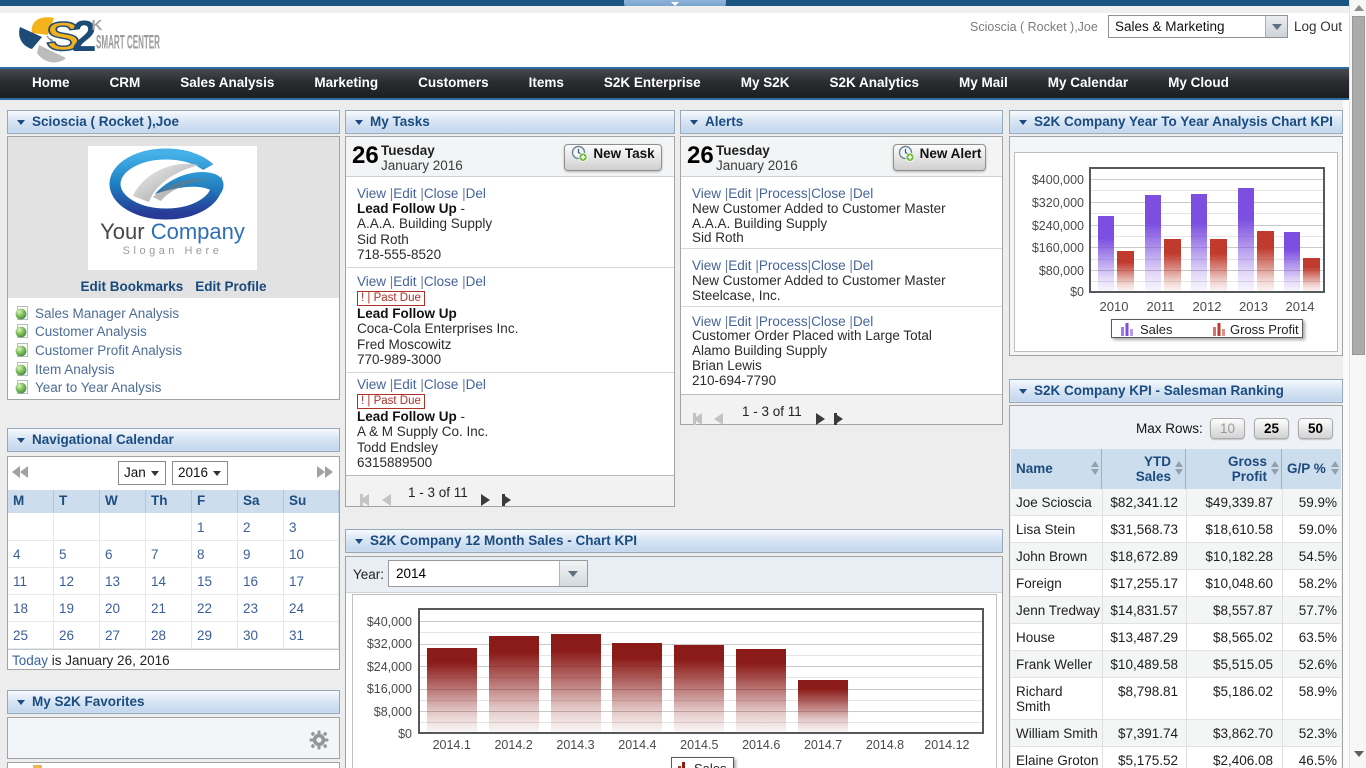  Describe the element at coordinates (128, 42) in the screenshot. I see `svg-text: SMART CENTER` at that location.